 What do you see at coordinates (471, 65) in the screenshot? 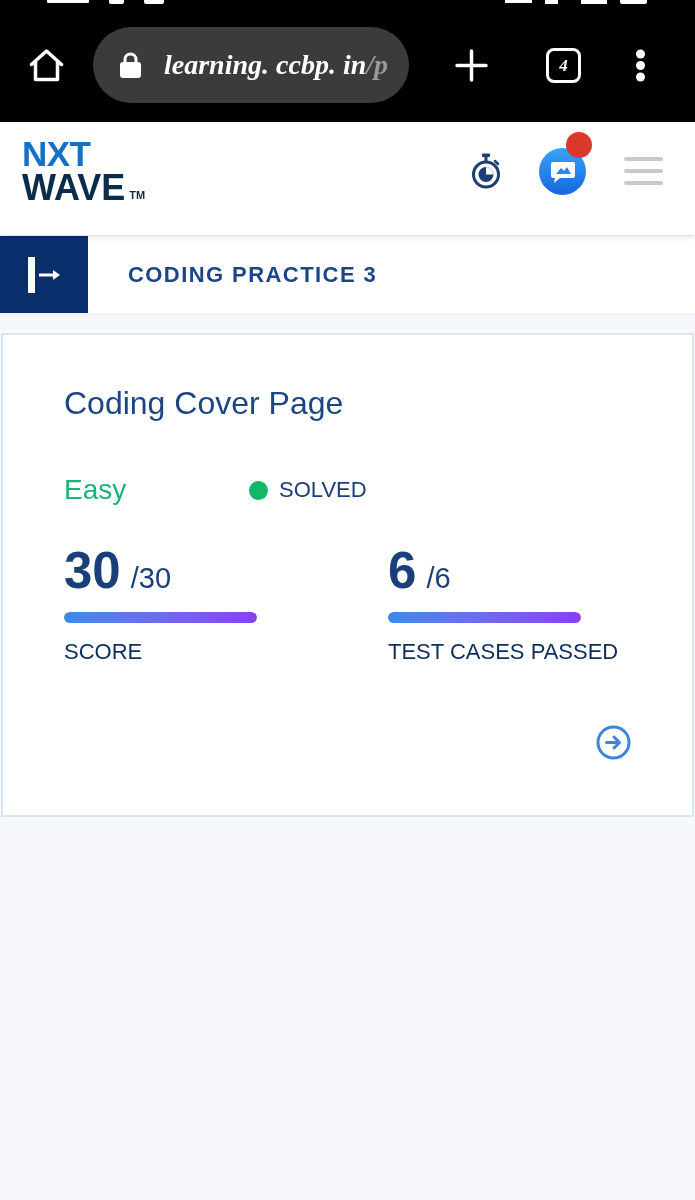
I see `plus-icon` at bounding box center [471, 65].